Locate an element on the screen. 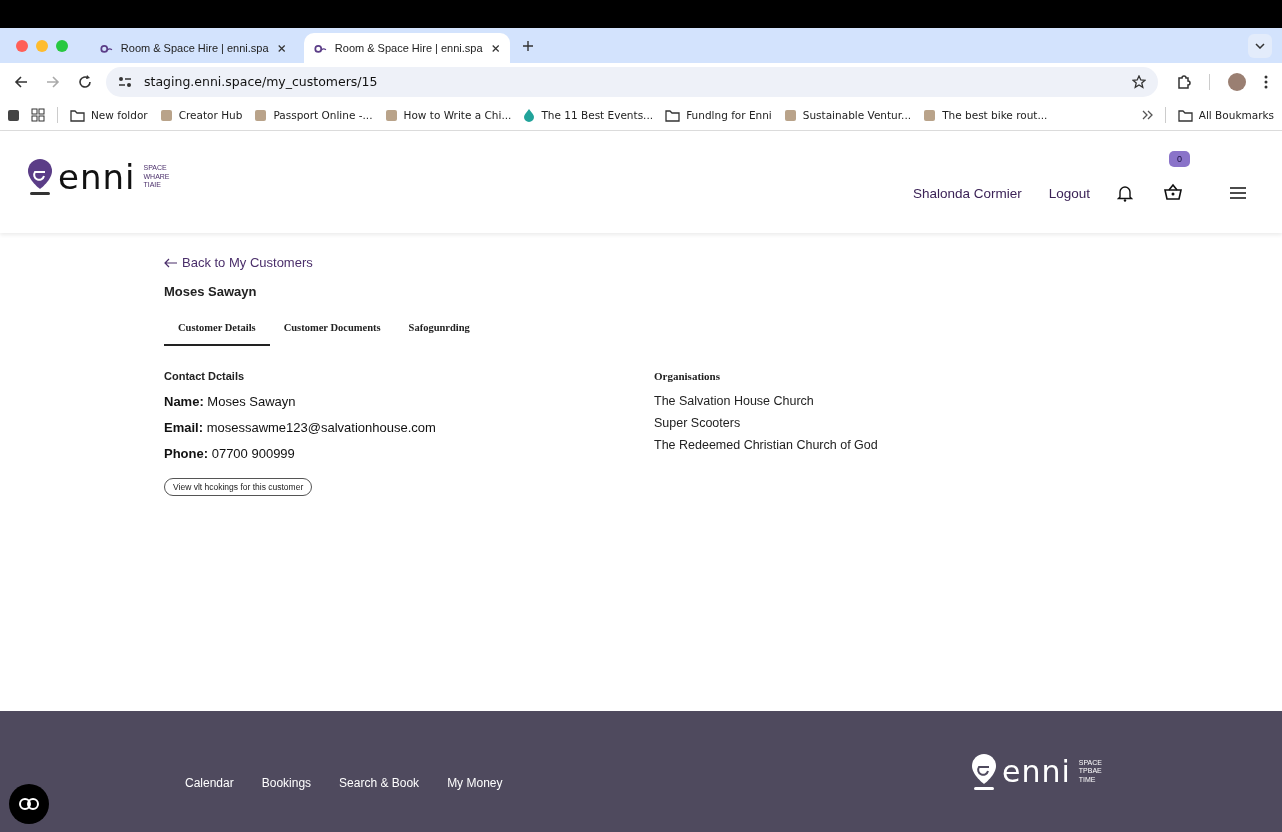  bookmark: Creator Hub is located at coordinates (201, 115).